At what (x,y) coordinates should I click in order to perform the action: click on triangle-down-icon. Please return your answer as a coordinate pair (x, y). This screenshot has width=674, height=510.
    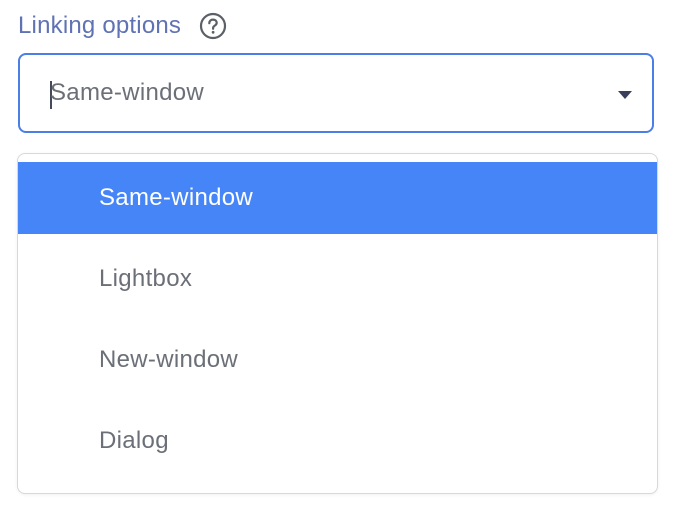
    Looking at the image, I should click on (625, 95).